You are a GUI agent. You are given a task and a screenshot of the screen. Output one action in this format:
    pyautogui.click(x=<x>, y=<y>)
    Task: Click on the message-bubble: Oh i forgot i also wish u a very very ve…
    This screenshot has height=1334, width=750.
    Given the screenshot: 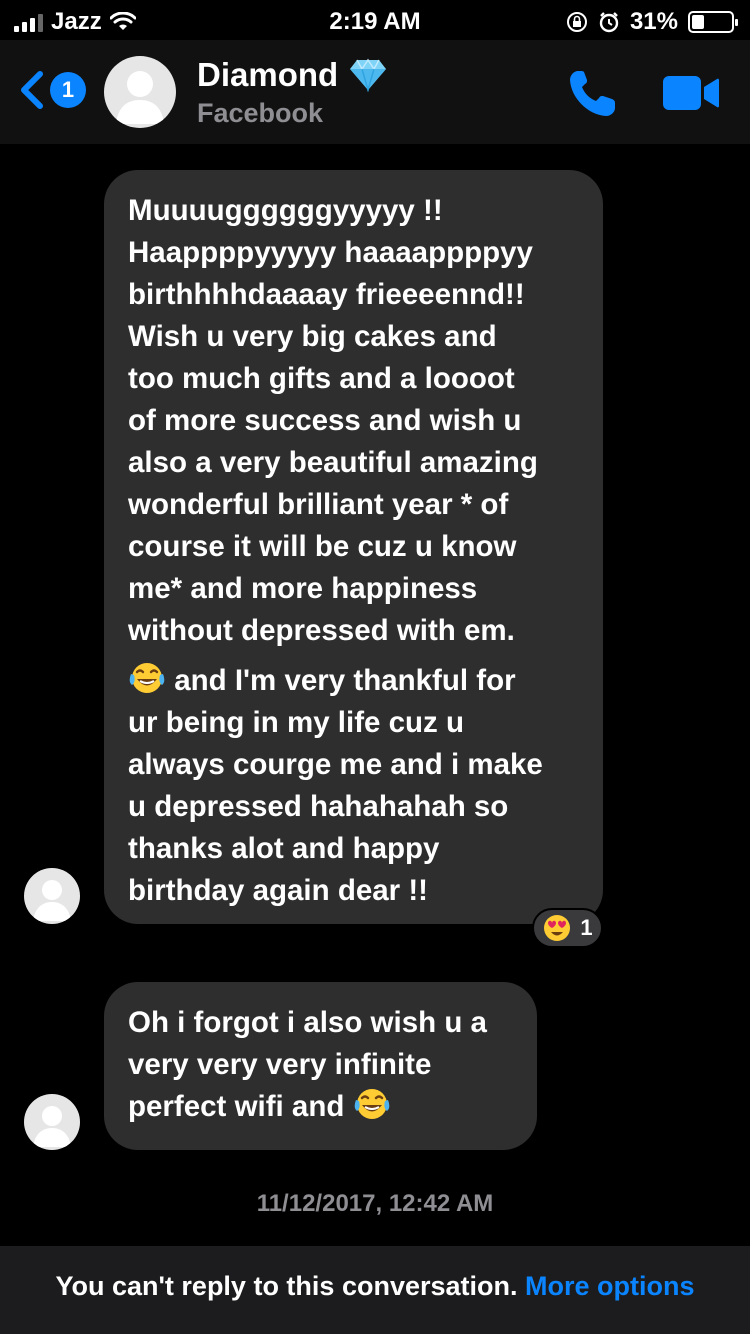 What is the action you would take?
    pyautogui.click(x=320, y=1066)
    